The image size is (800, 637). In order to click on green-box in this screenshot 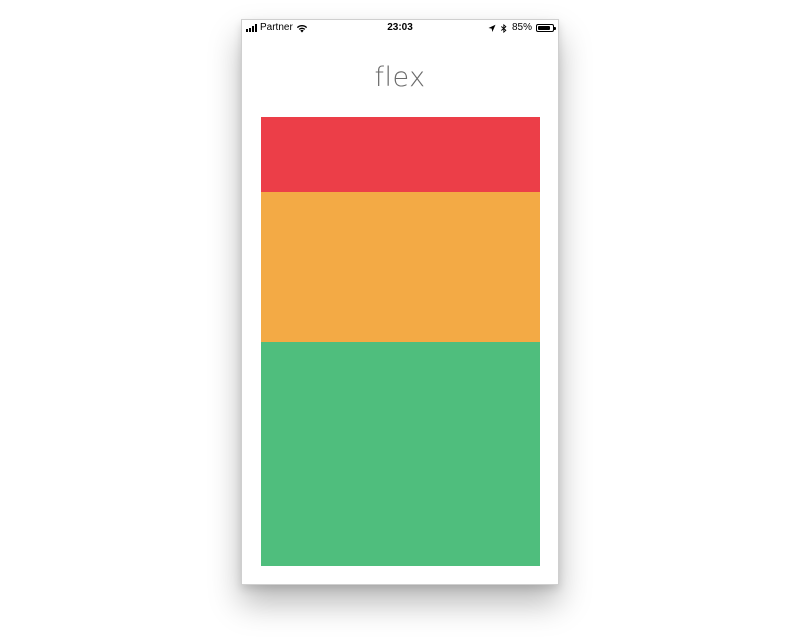, I will do `click(400, 453)`.